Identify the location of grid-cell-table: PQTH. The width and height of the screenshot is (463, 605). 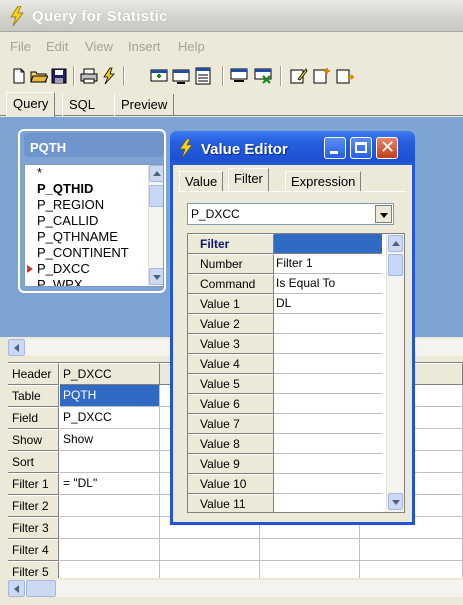
(110, 396).